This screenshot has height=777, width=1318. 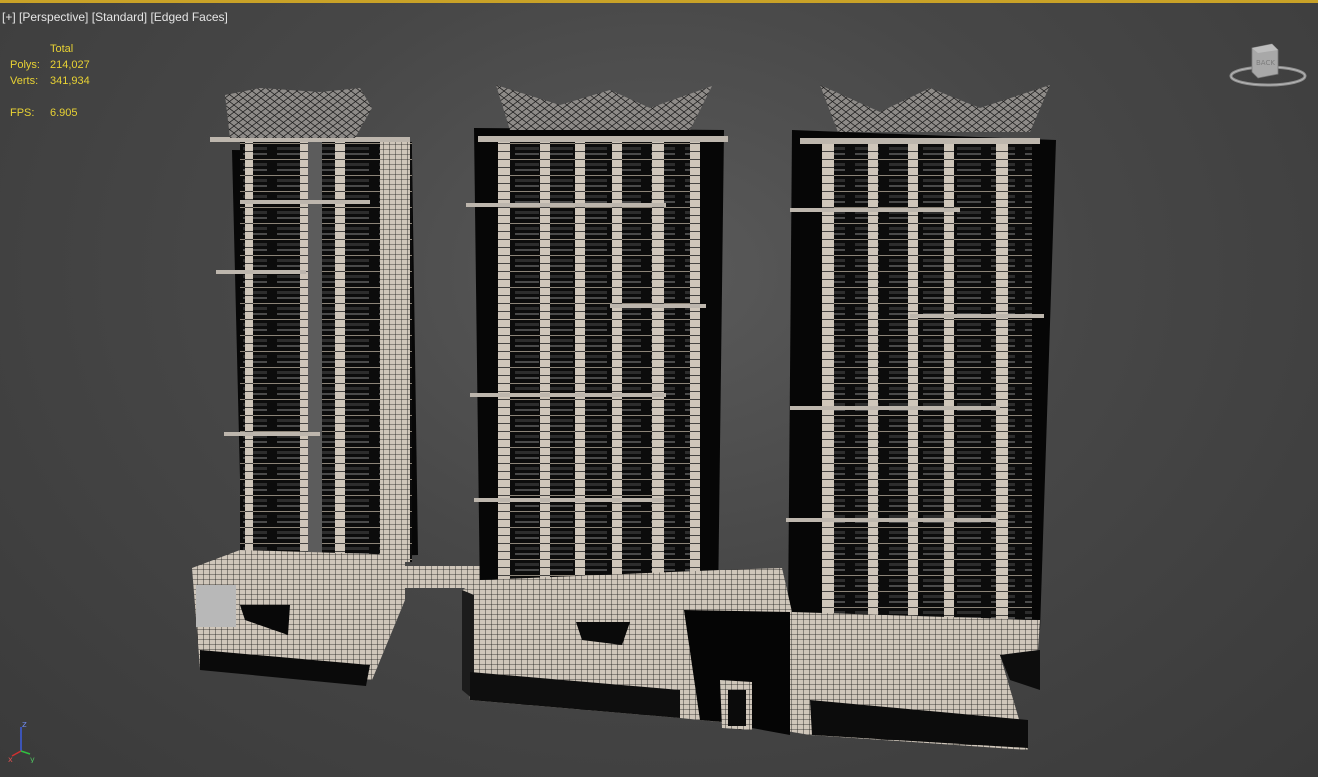 I want to click on tower-left, so click(x=305, y=387).